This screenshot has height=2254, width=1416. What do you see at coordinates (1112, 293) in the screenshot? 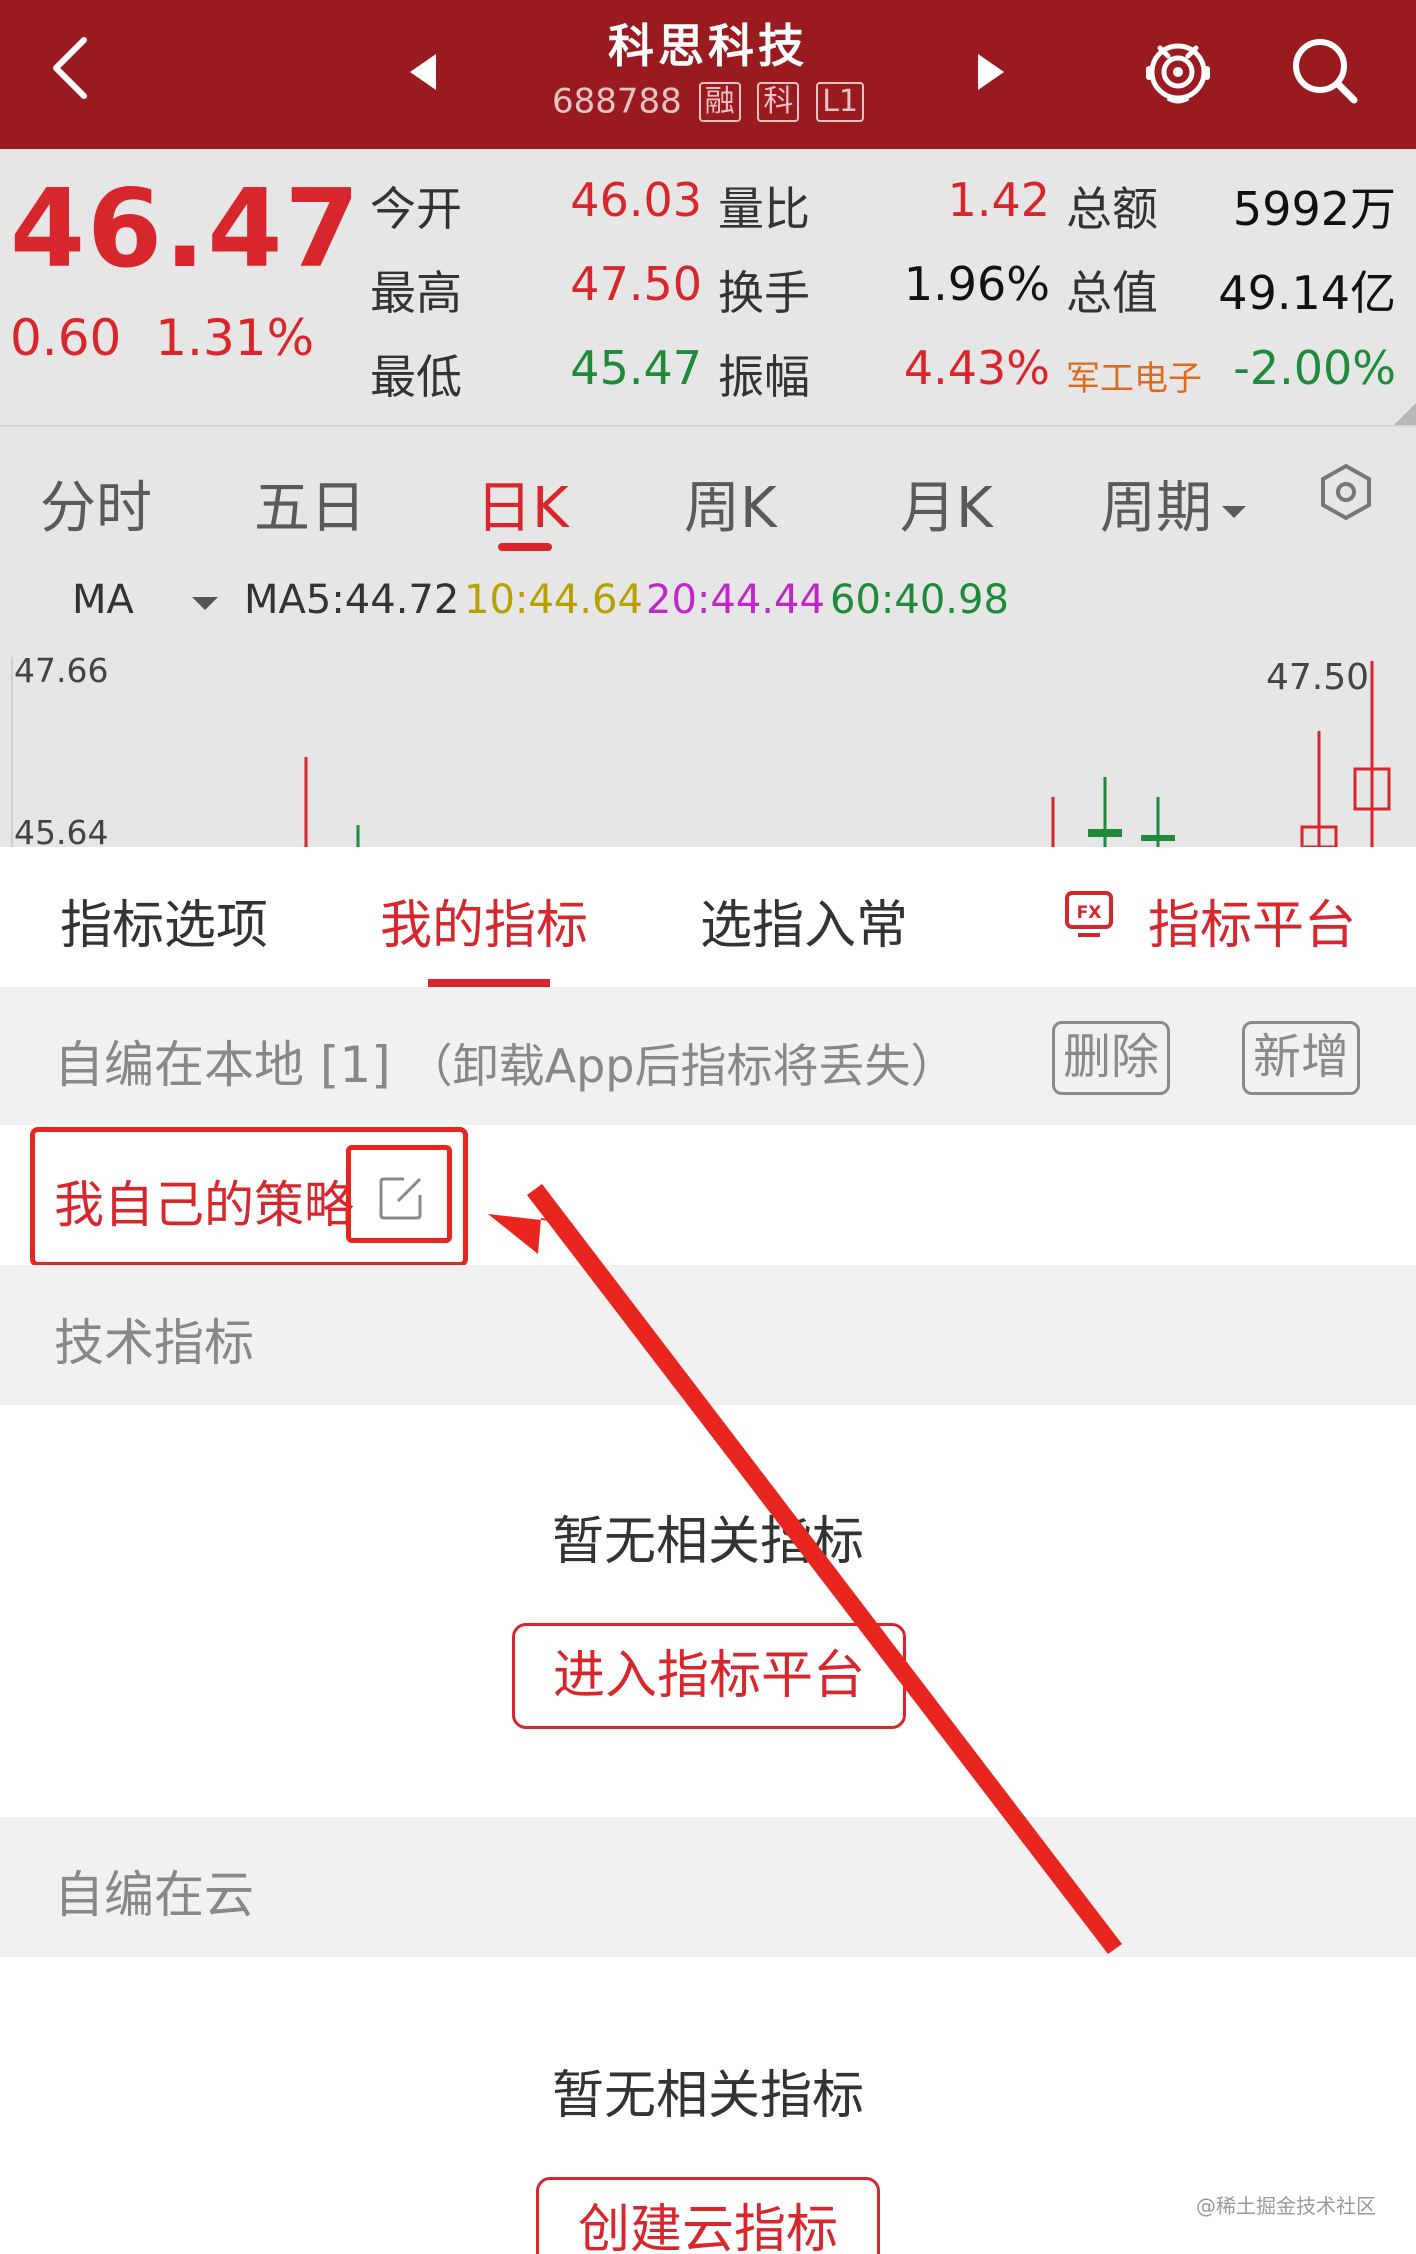
I see `label-market-cap: 总值` at bounding box center [1112, 293].